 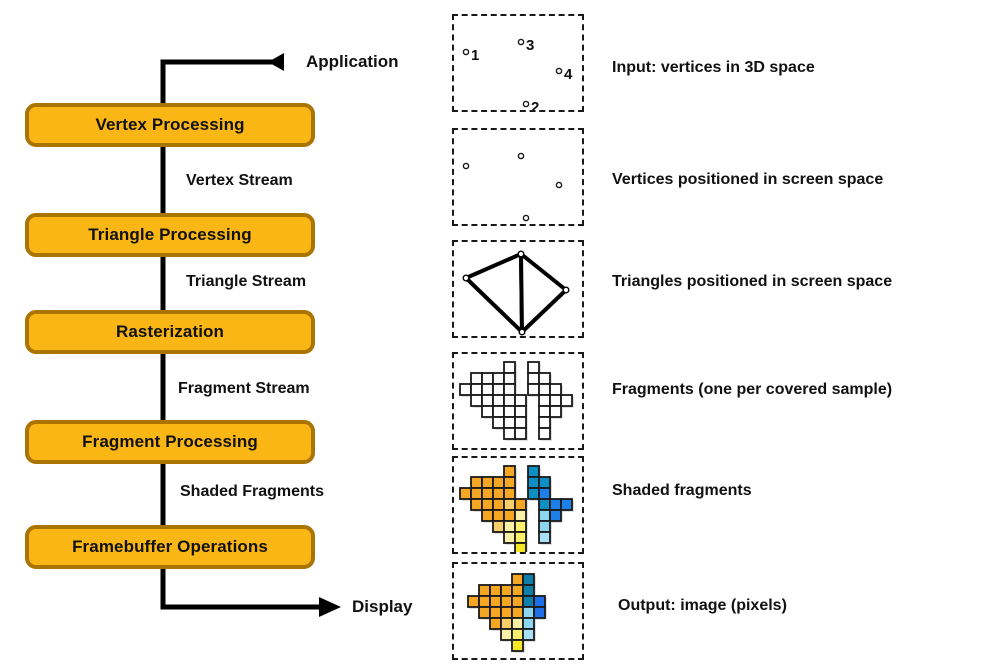 I want to click on panel-output-image, so click(x=518, y=611).